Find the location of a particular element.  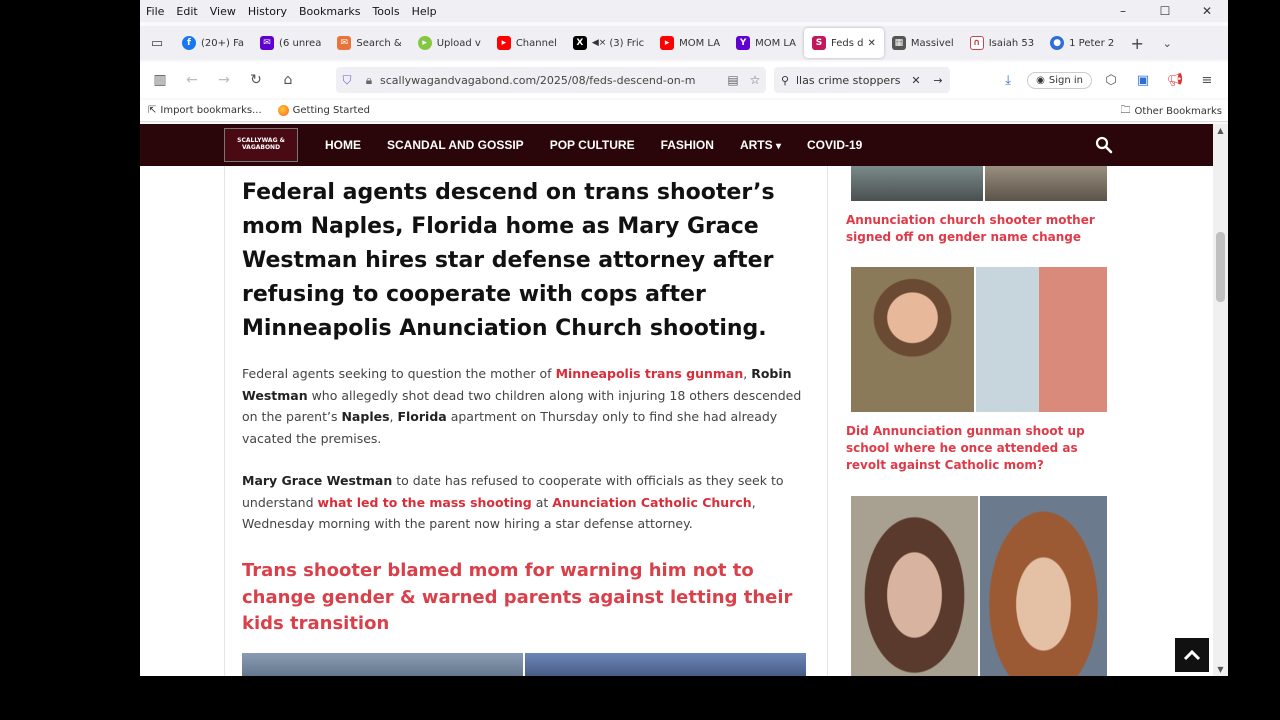

search-icon is located at coordinates (1104, 145).